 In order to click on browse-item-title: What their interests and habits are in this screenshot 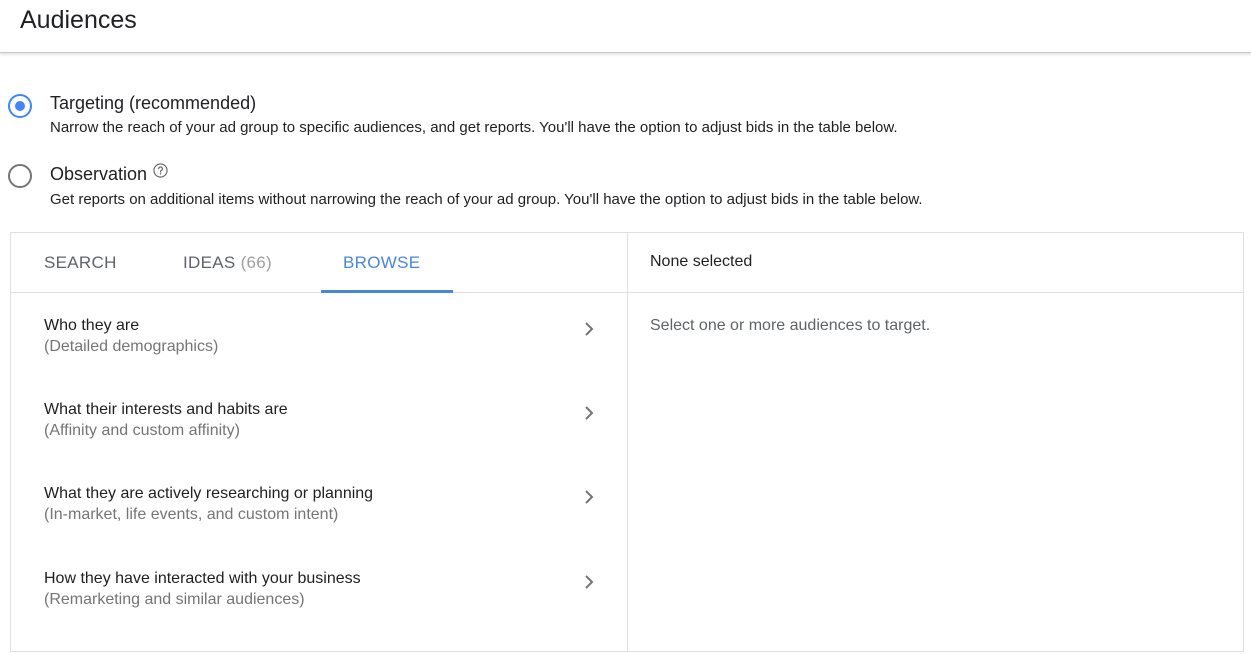, I will do `click(166, 409)`.